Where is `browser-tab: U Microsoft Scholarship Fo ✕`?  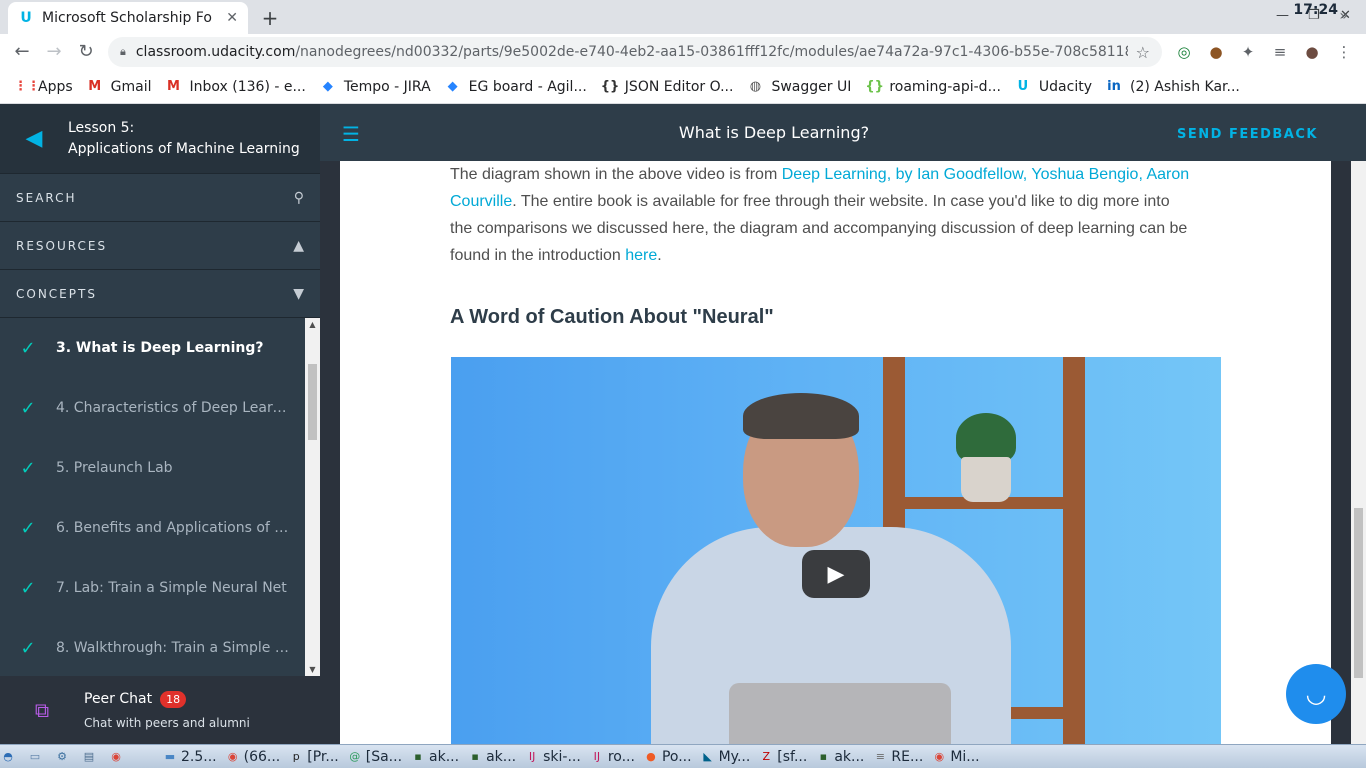
browser-tab: U Microsoft Scholarship Fo ✕ is located at coordinates (128, 18).